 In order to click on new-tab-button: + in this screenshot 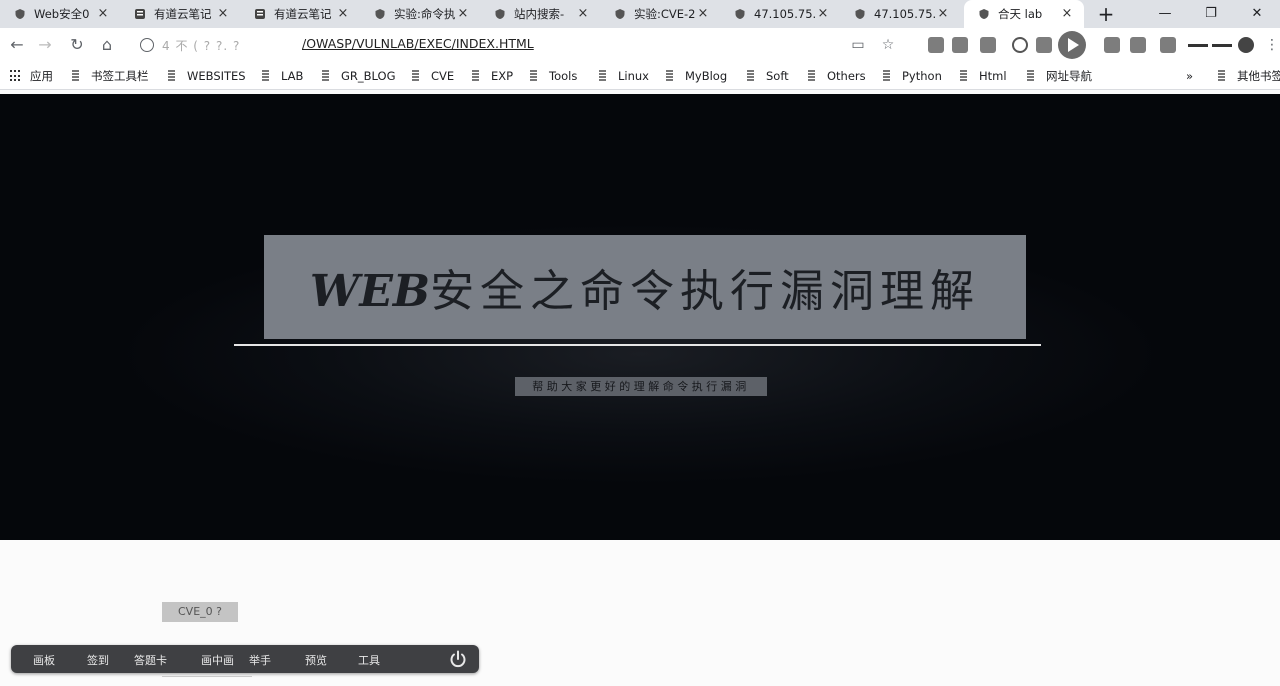, I will do `click(1106, 14)`.